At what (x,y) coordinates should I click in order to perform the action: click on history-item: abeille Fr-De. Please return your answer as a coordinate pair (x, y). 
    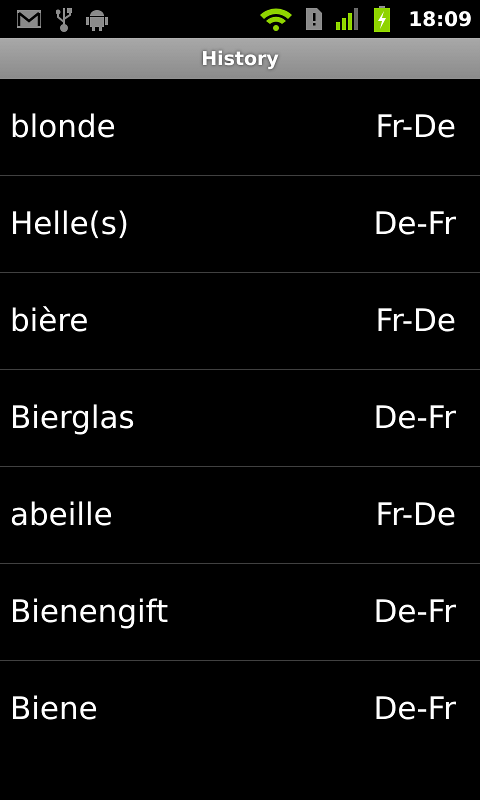
    Looking at the image, I should click on (240, 515).